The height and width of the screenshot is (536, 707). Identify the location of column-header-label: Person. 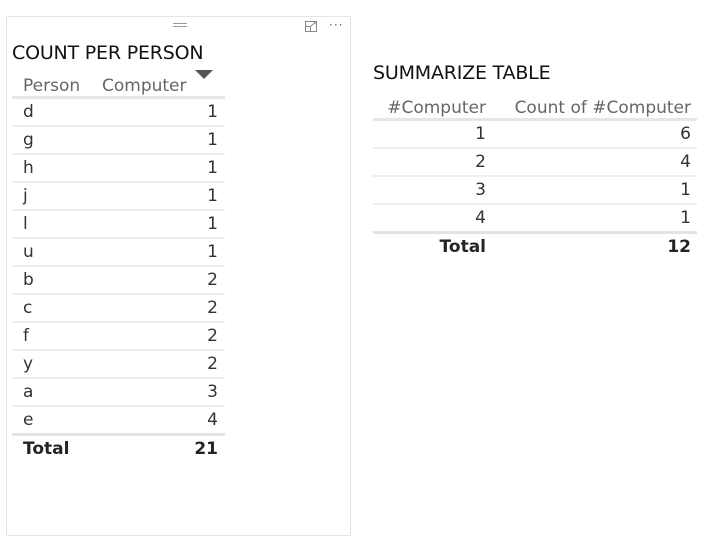
(52, 86).